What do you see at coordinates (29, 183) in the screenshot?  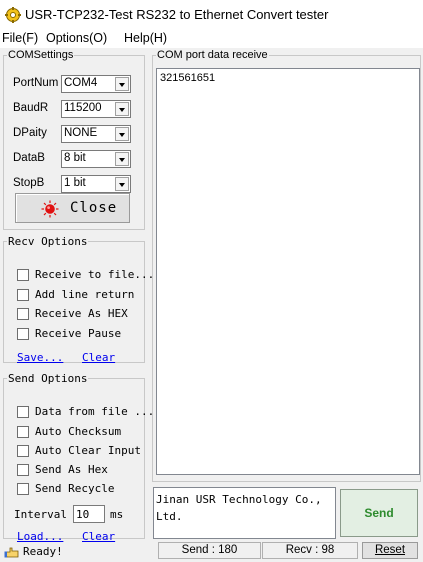 I see `stopbits-label: StopB` at bounding box center [29, 183].